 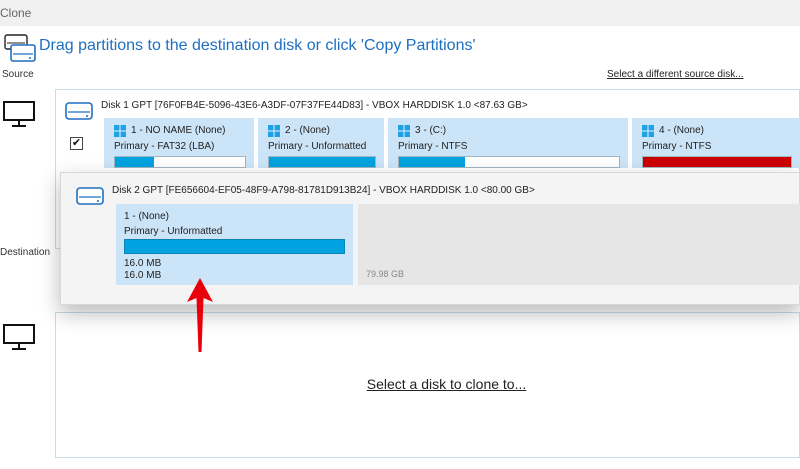 I want to click on source-partition-4: 4 - (None) Primary - NTFS, so click(x=716, y=143).